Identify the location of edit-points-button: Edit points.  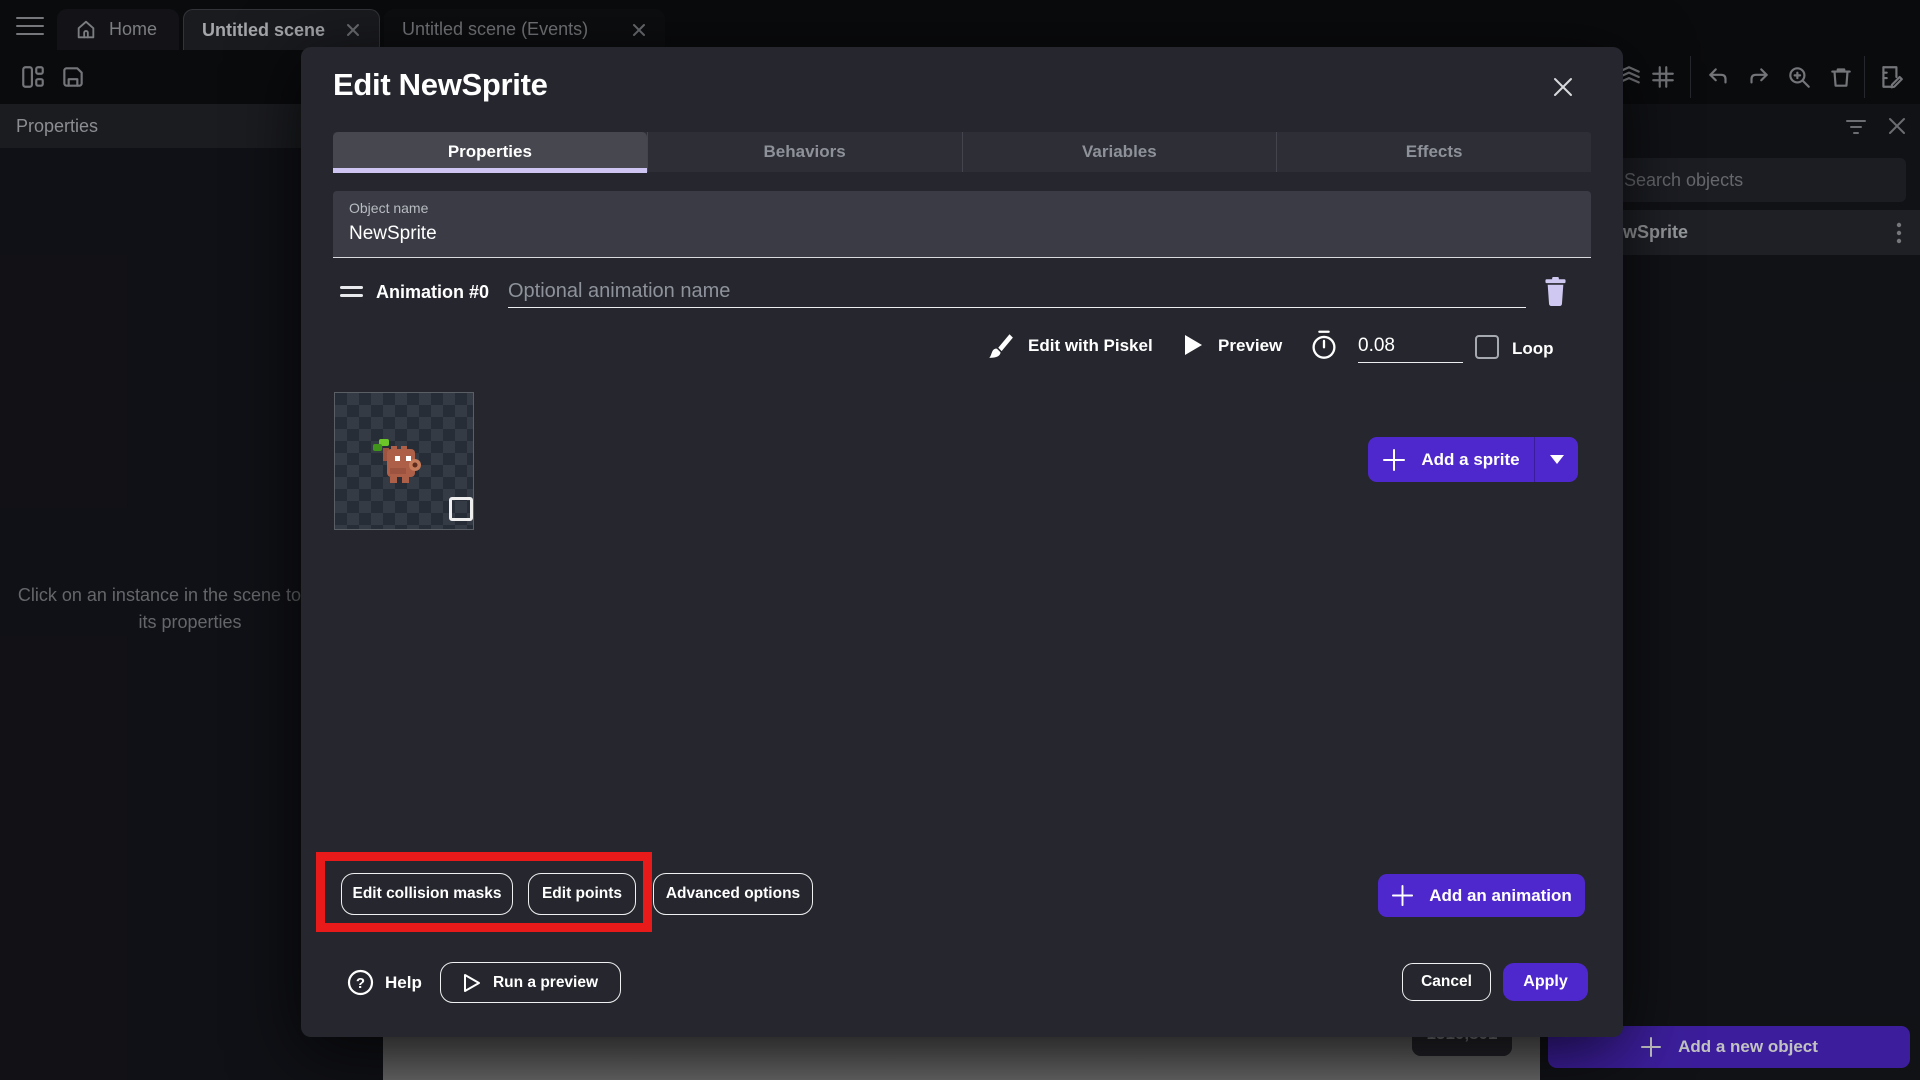
(582, 894).